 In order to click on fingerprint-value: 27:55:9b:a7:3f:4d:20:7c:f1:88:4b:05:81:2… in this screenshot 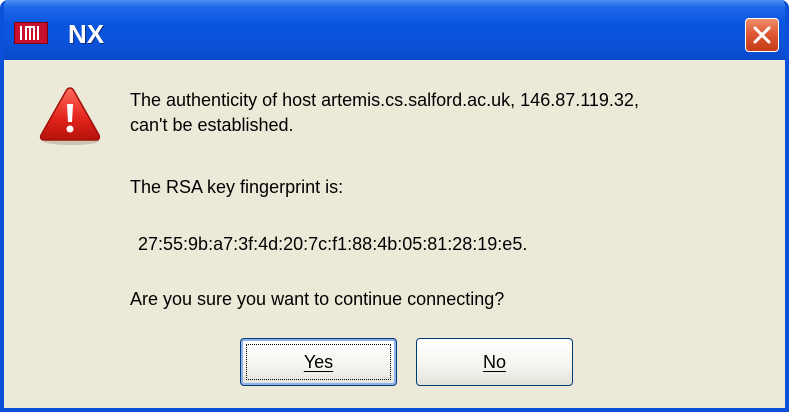, I will do `click(333, 244)`.